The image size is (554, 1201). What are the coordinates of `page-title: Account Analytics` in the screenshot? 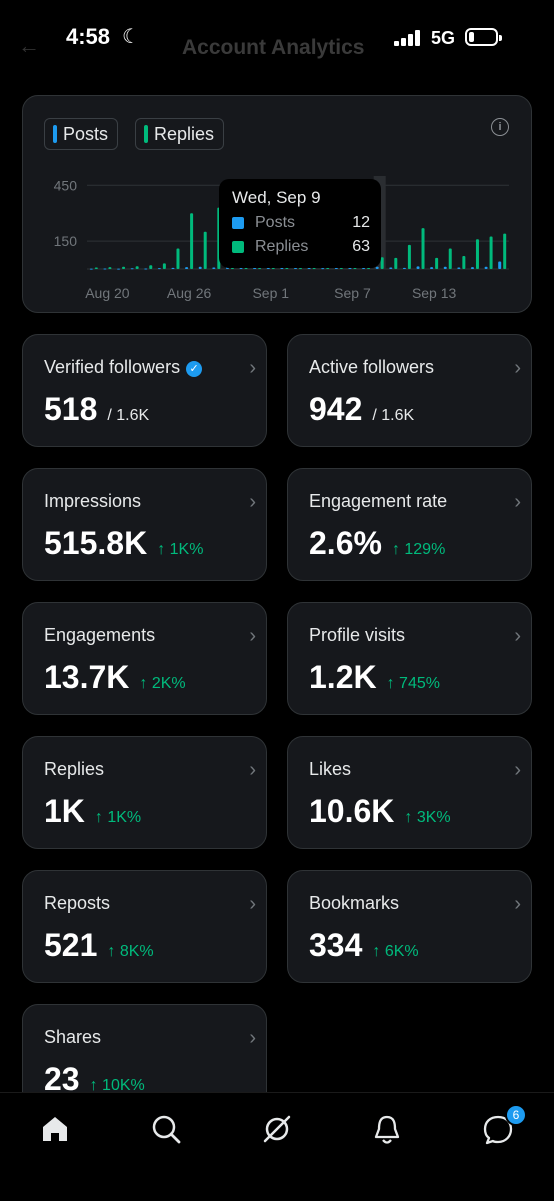 It's located at (273, 47).